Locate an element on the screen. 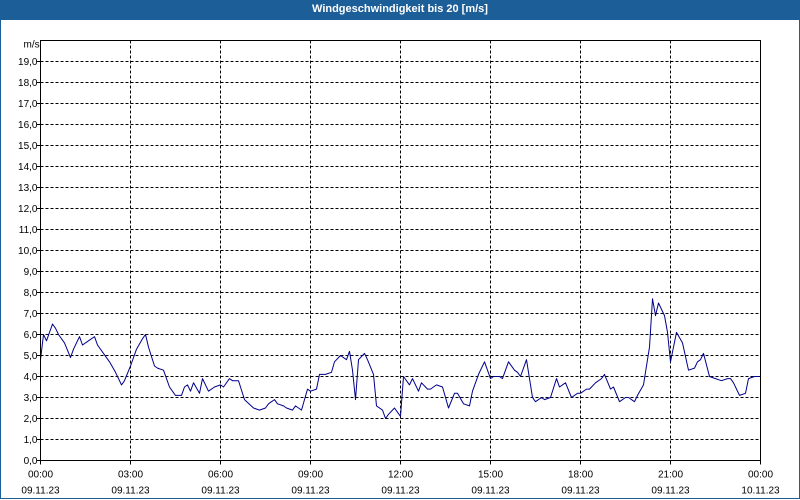  x-tick-time-label: 06:00 is located at coordinates (220, 475).